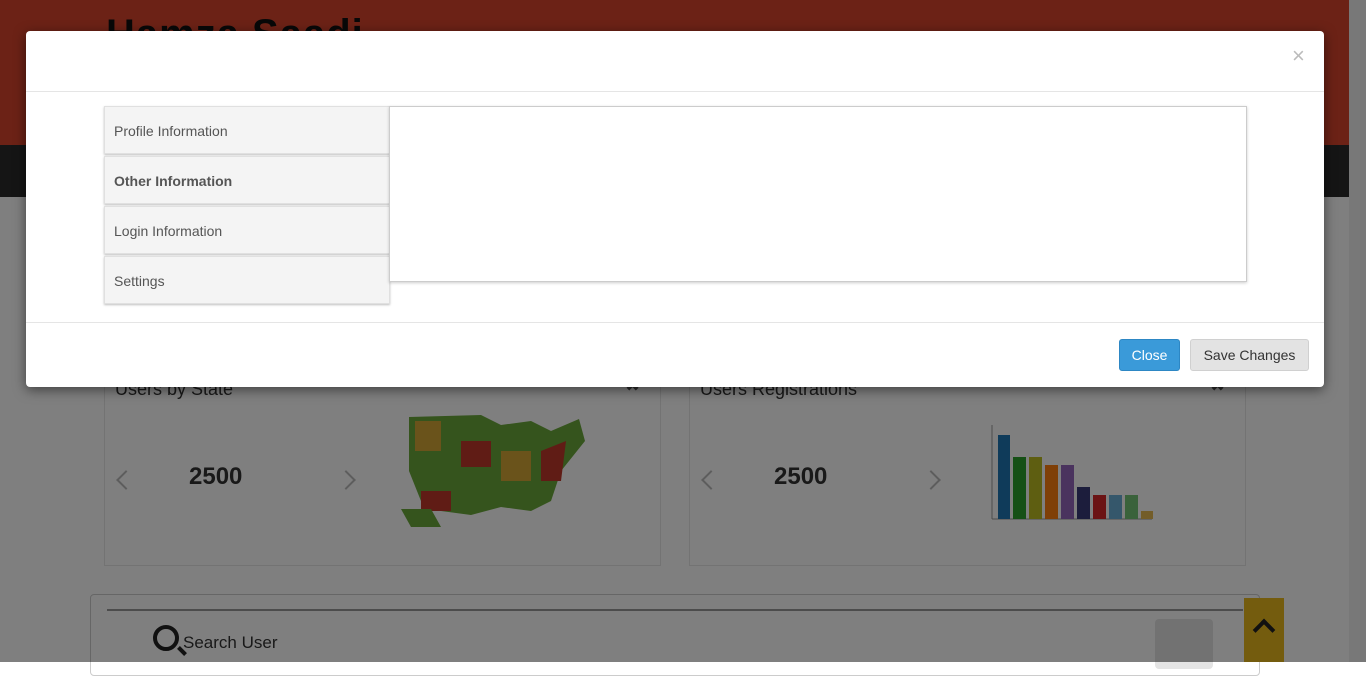 Image resolution: width=1366 pixels, height=676 pixels. Describe the element at coordinates (1298, 56) in the screenshot. I see `modal-close-icon: ×` at that location.